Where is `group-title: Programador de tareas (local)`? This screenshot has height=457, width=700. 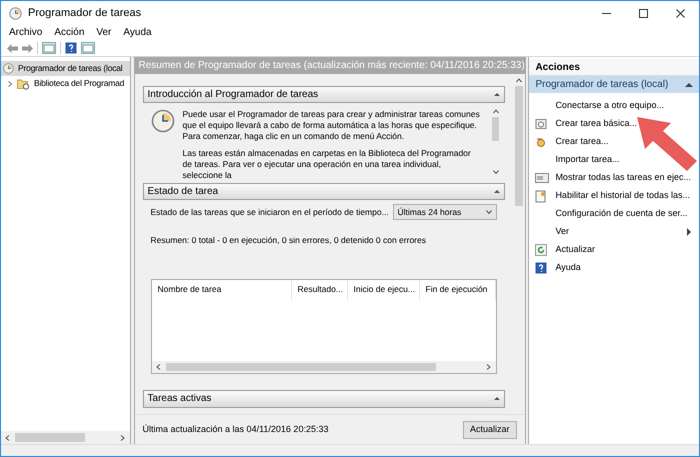
group-title: Programador de tareas (local) is located at coordinates (601, 85).